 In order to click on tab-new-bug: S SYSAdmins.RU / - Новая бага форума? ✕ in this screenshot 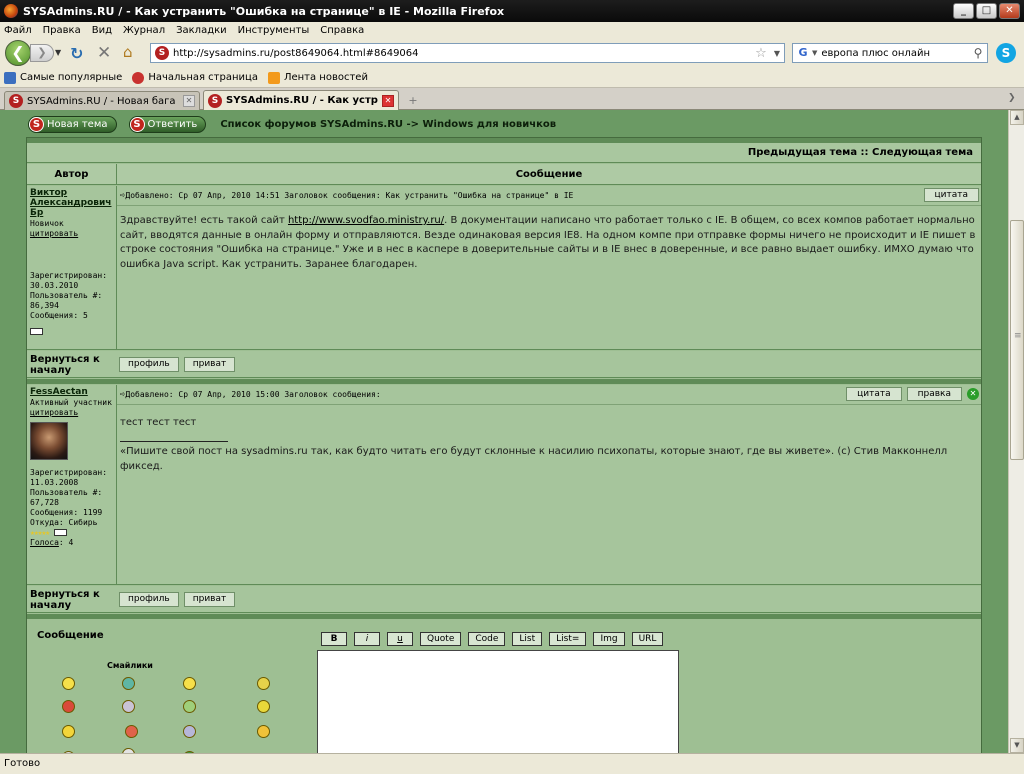, I will do `click(102, 100)`.